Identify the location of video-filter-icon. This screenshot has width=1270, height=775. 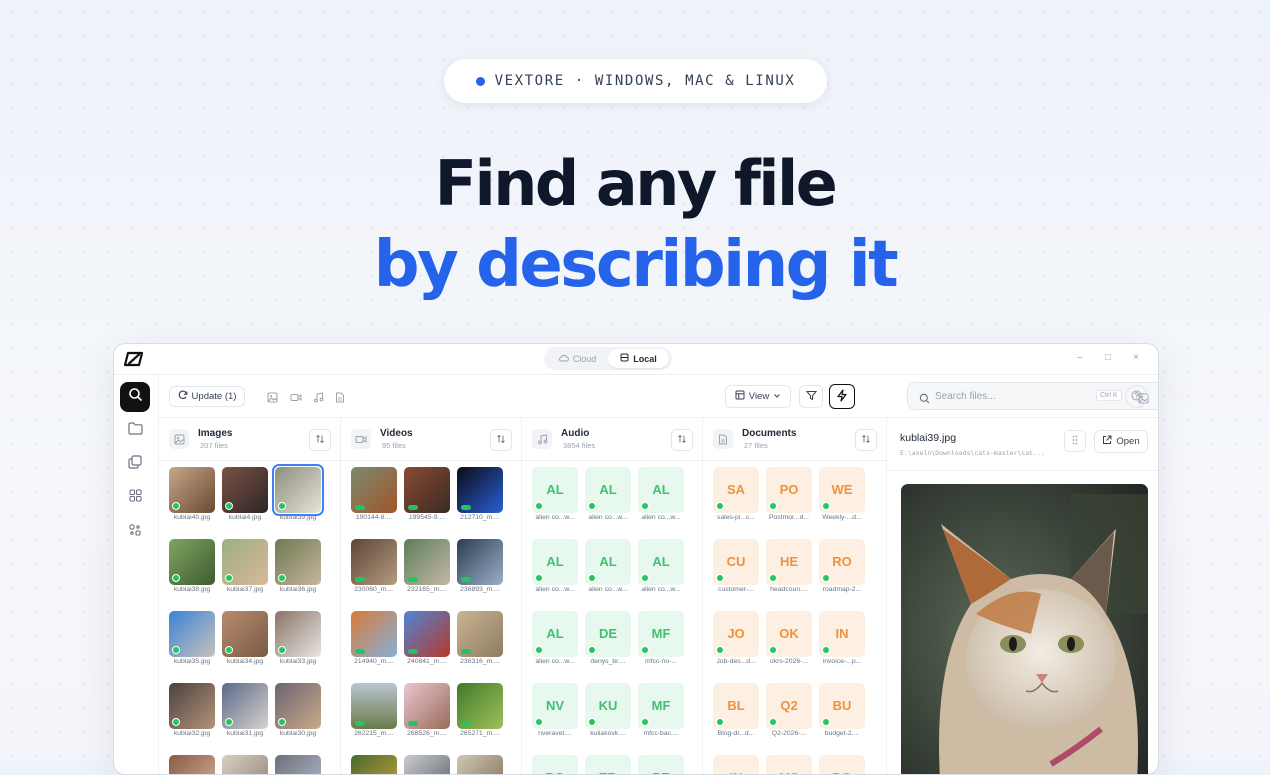
(296, 399).